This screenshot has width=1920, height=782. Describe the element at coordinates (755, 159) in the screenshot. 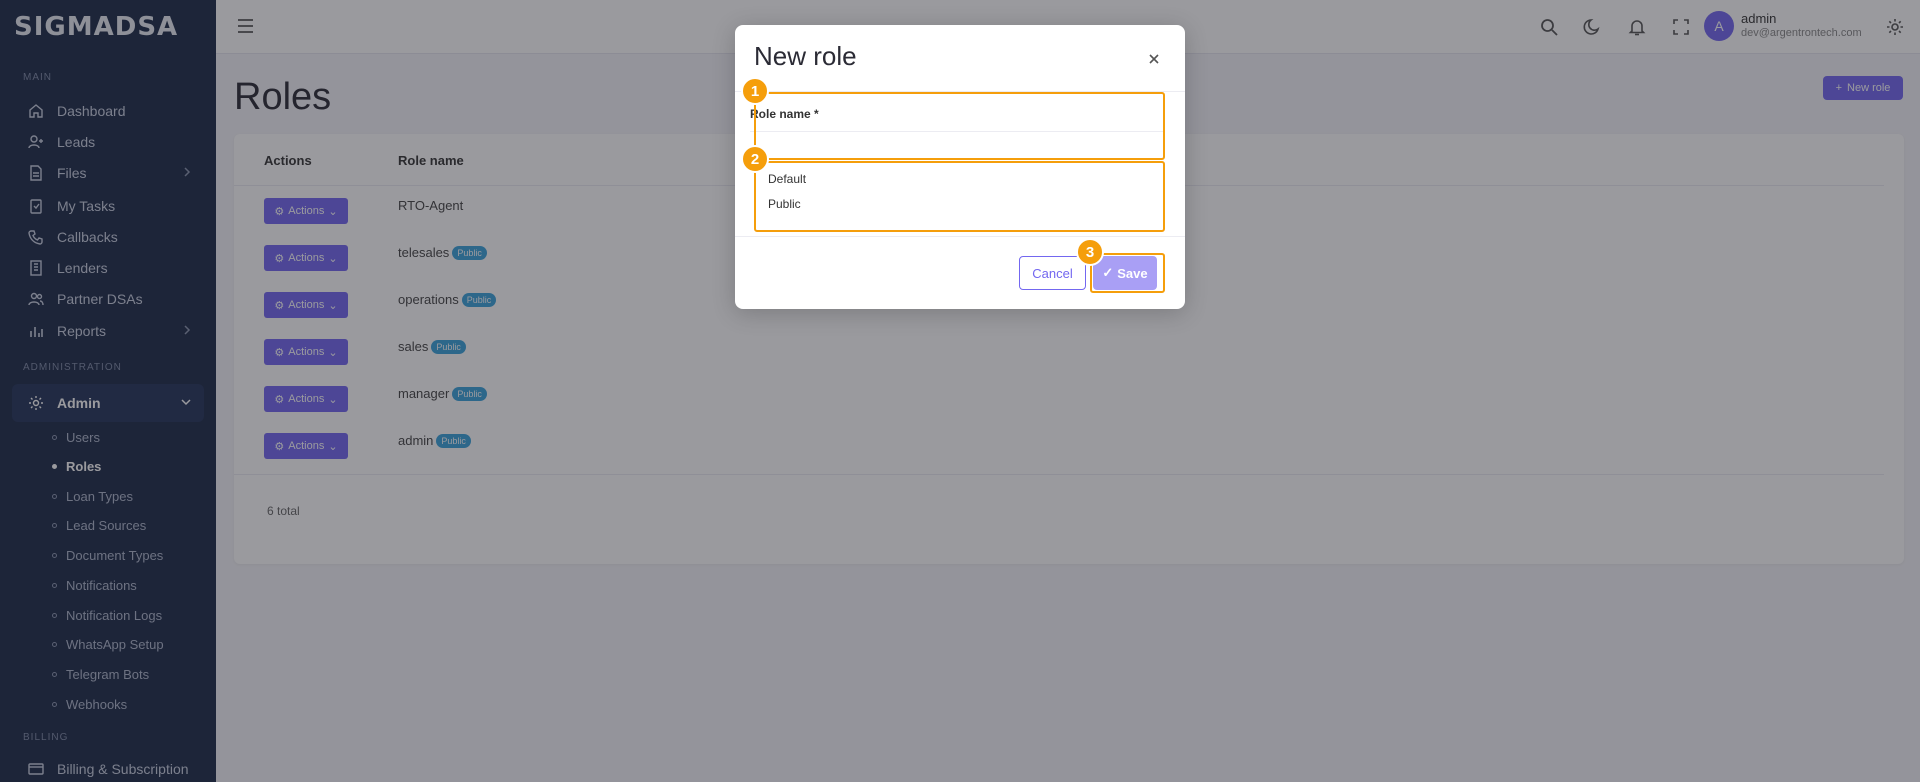

I see `annotation-badge-2: 2` at that location.